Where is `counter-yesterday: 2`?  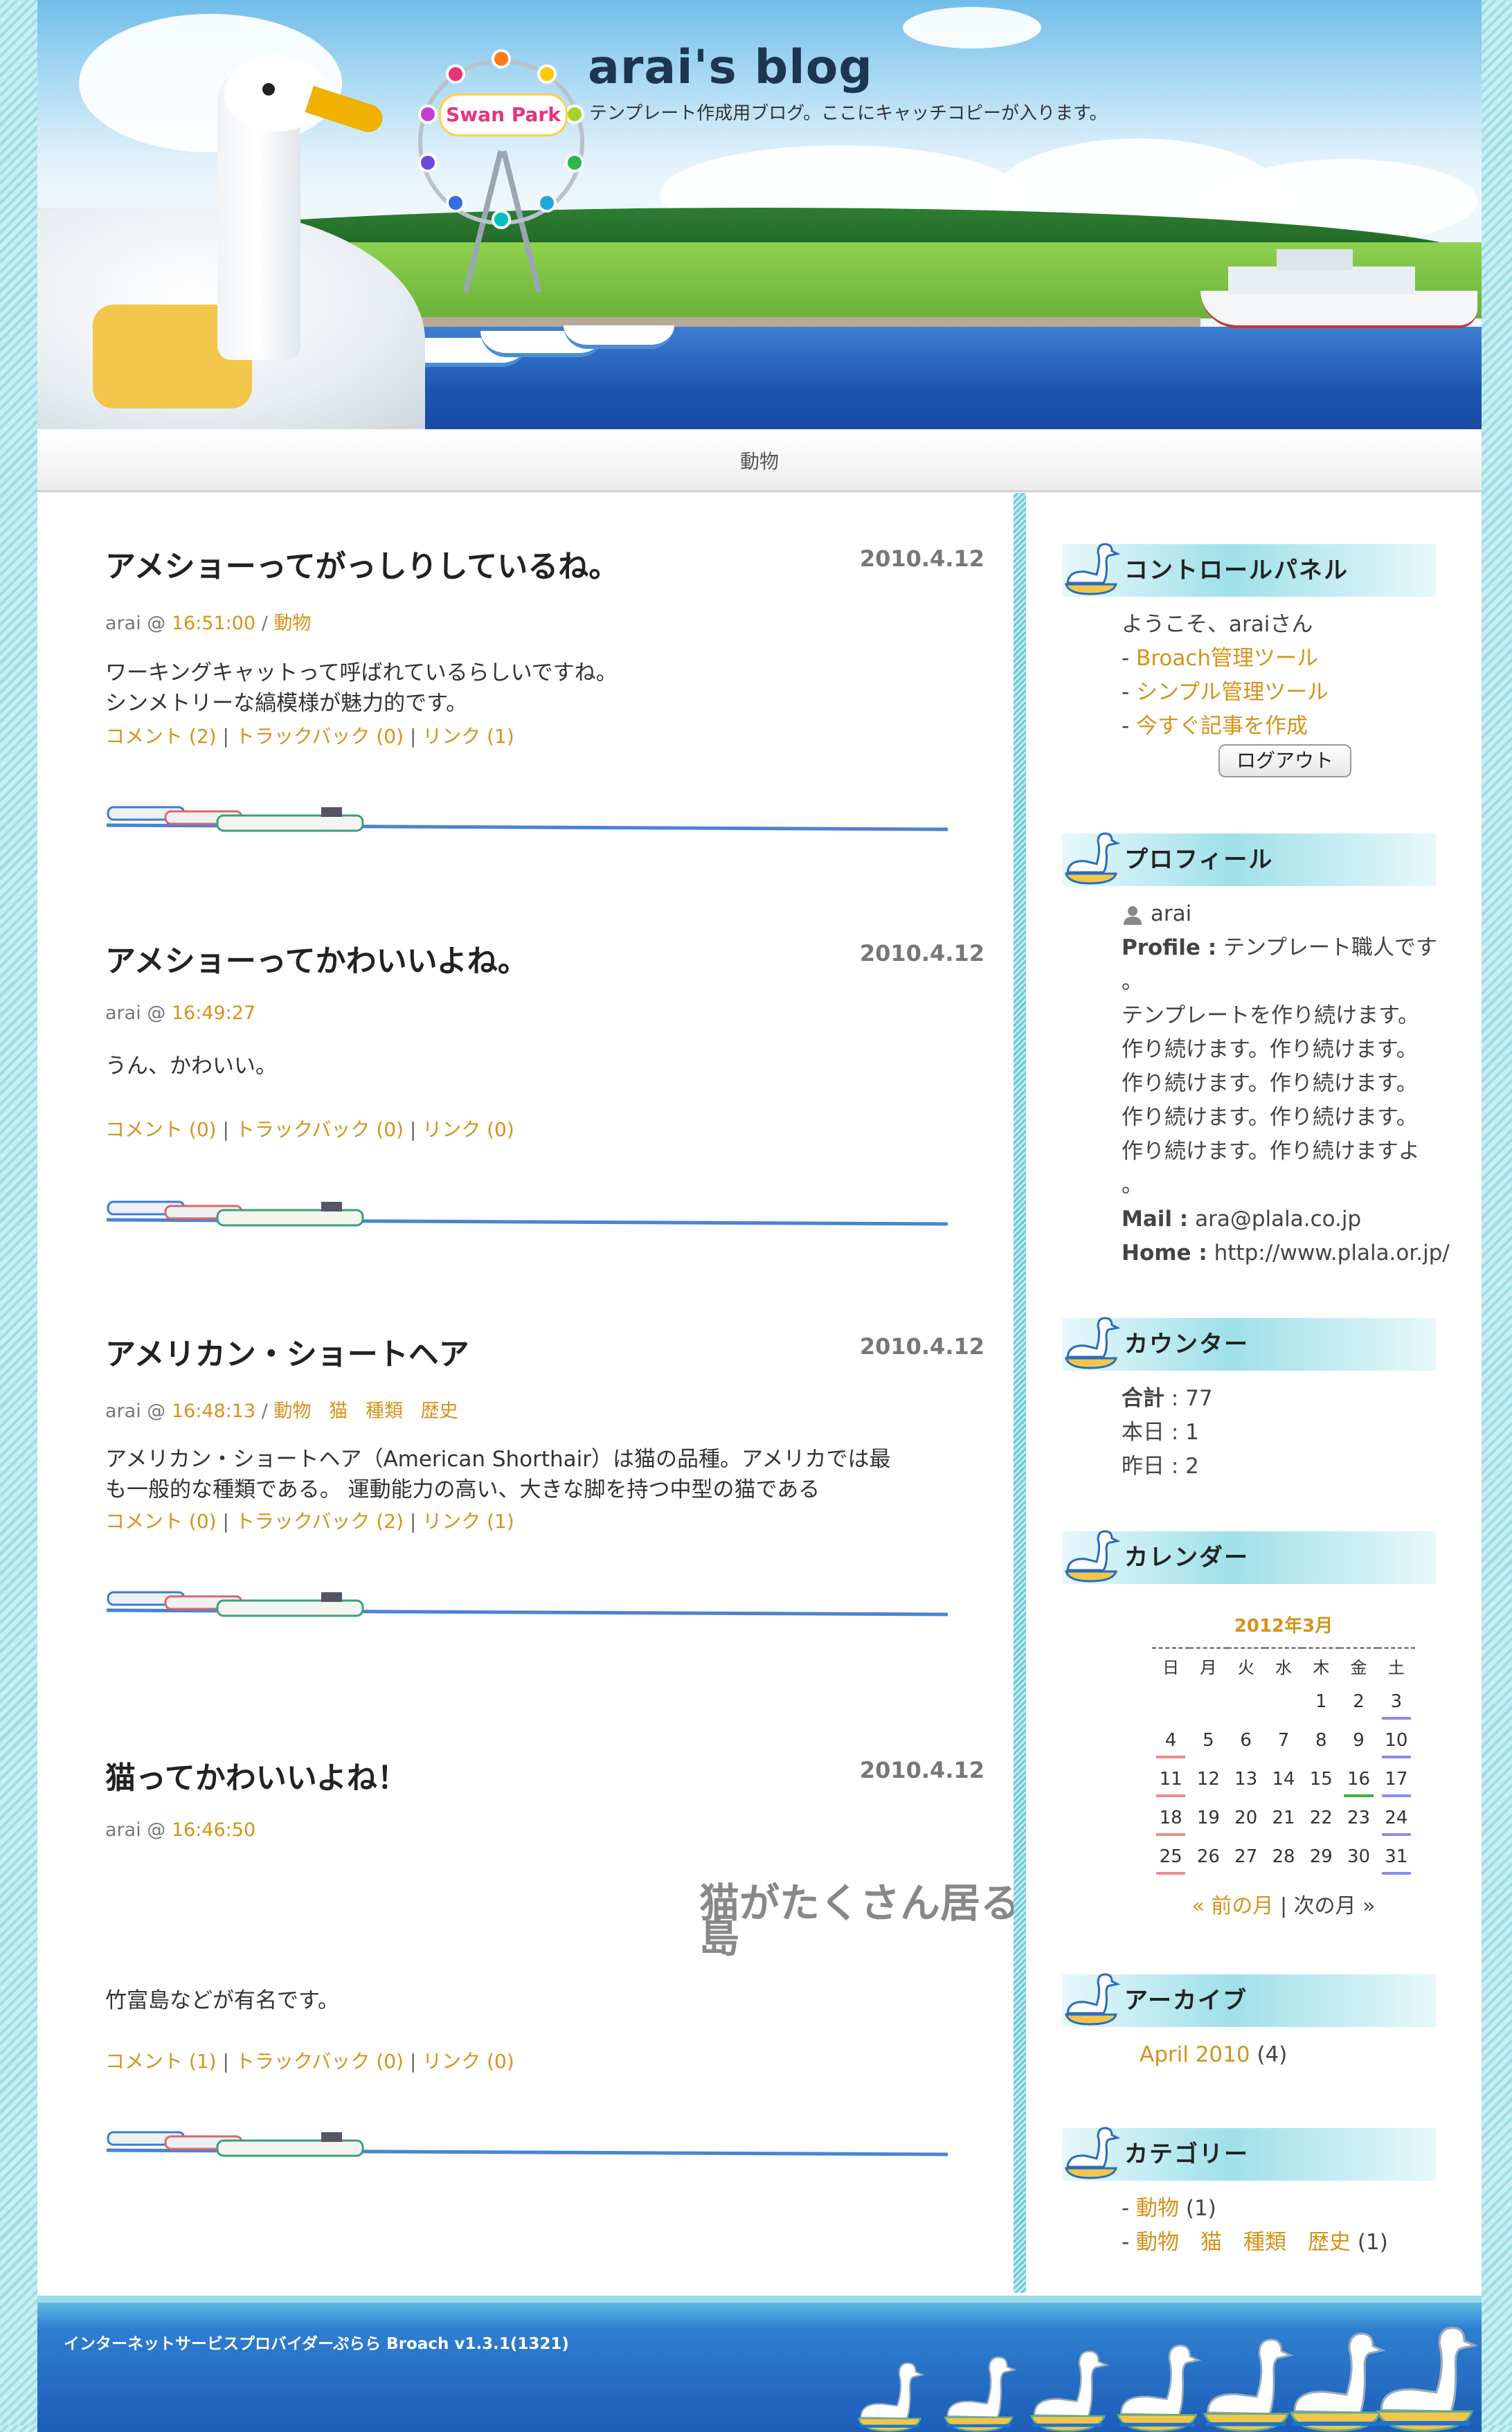
counter-yesterday: 2 is located at coordinates (1192, 1466).